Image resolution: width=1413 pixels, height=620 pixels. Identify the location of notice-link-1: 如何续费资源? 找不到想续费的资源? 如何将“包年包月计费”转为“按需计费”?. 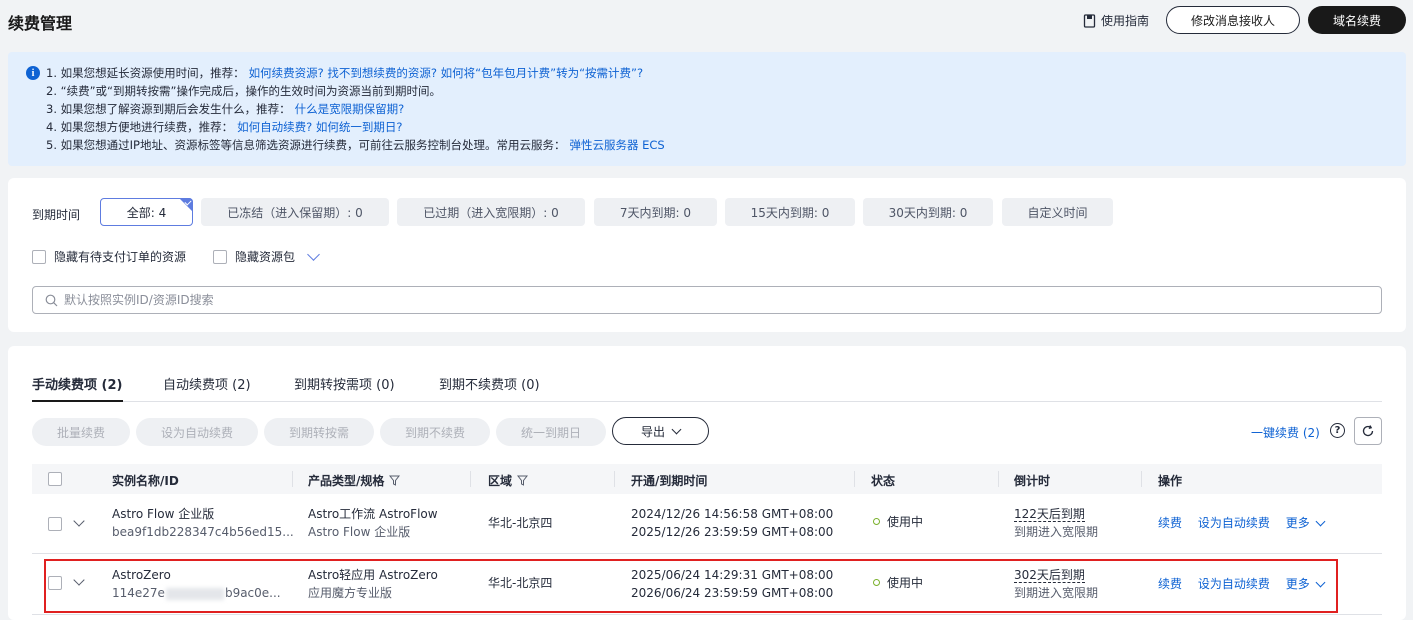
(446, 73).